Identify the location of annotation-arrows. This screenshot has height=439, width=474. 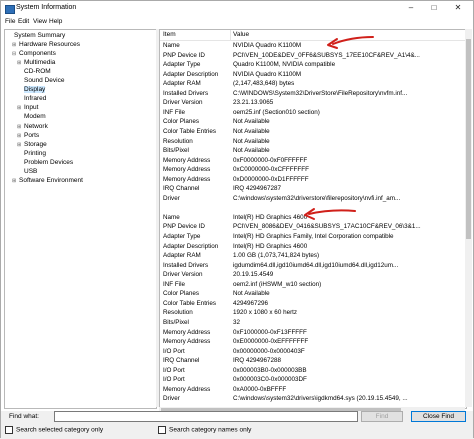
(339, 128).